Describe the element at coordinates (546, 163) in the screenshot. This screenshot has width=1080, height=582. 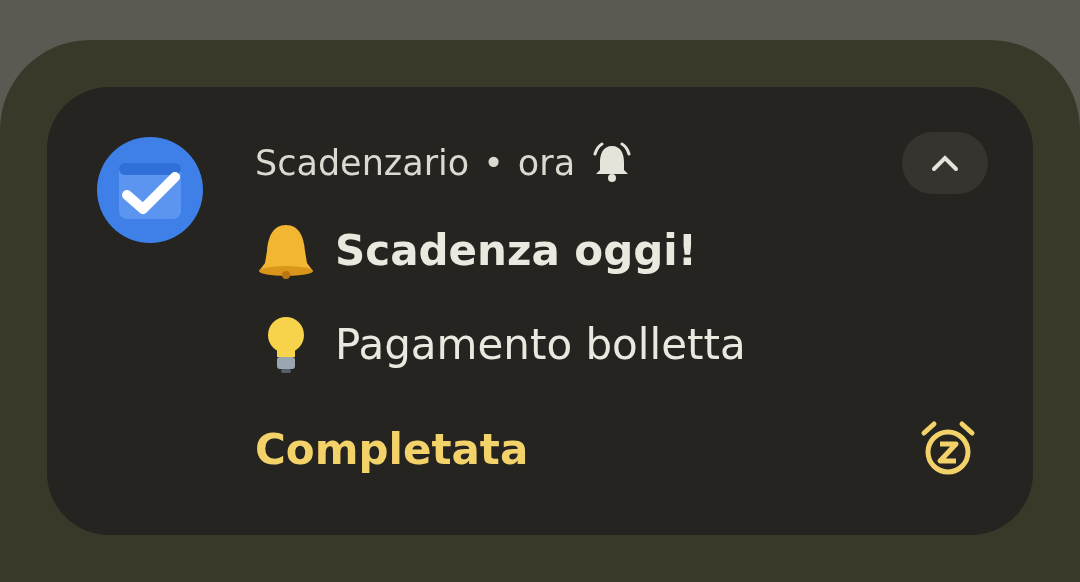
I see `time-label: ora` at that location.